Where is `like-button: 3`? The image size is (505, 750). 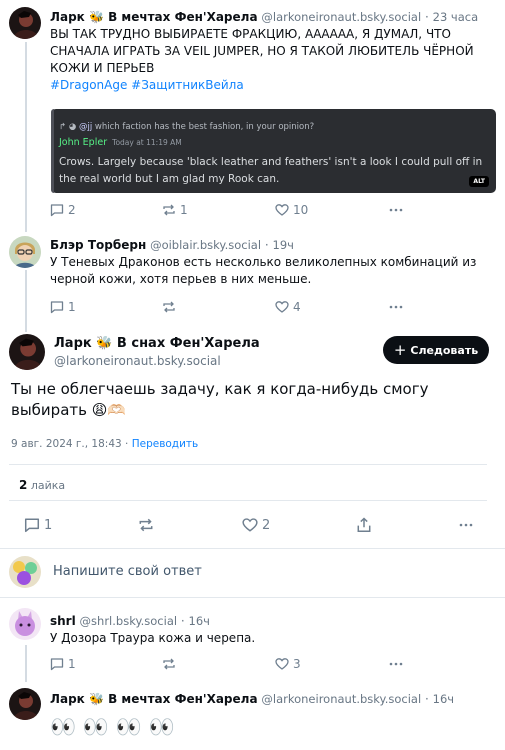
like-button: 3 is located at coordinates (288, 664).